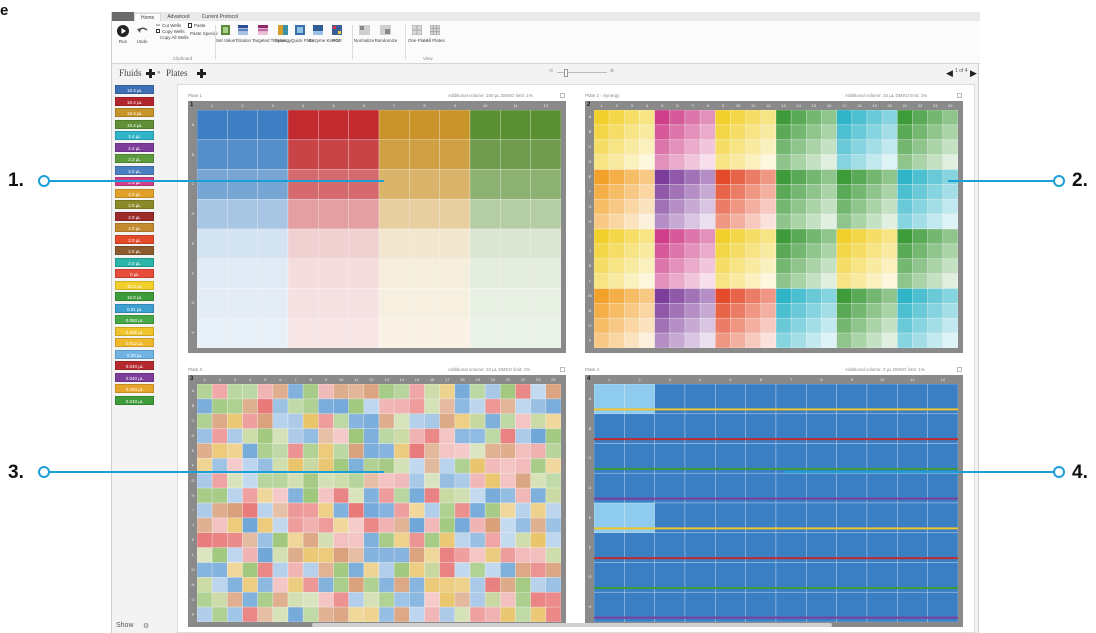 This screenshot has height=633, width=1096. What do you see at coordinates (134, 147) in the screenshot?
I see `fluid-chip: 2.4 µL` at bounding box center [134, 147].